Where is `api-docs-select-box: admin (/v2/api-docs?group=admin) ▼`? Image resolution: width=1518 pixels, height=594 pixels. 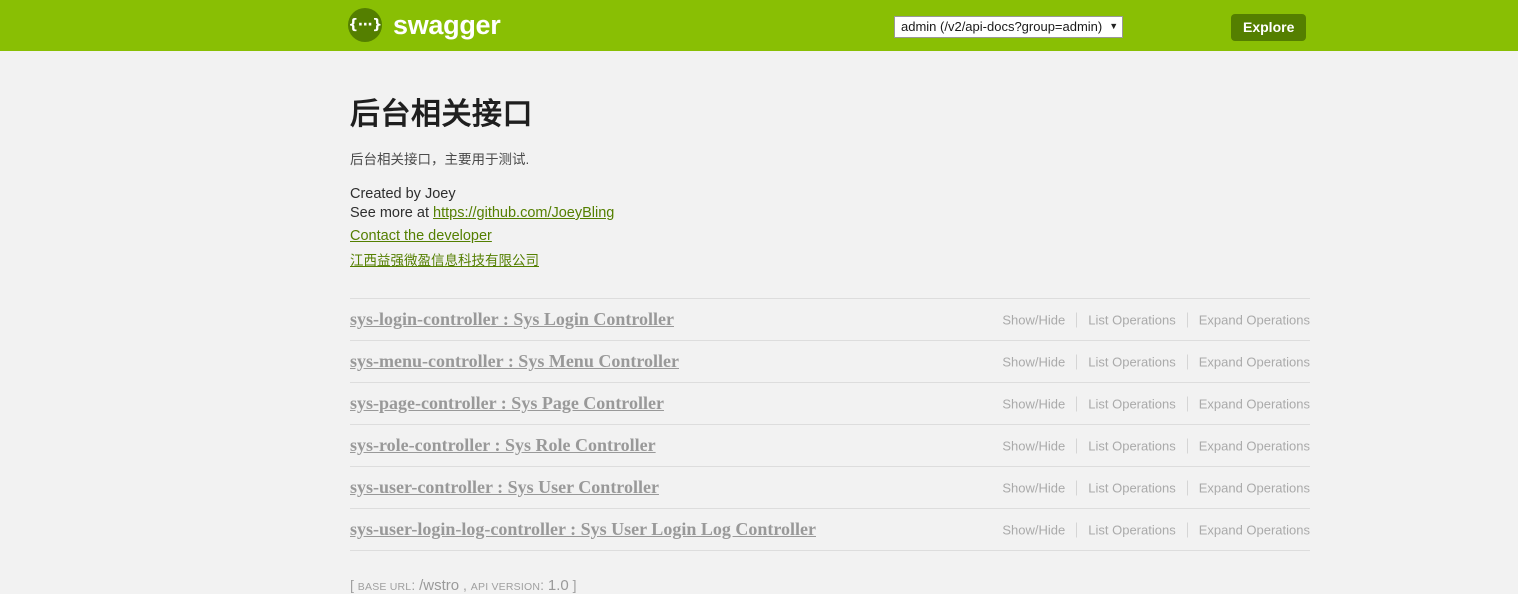
api-docs-select-box: admin (/v2/api-docs?group=admin) ▼ is located at coordinates (1009, 27).